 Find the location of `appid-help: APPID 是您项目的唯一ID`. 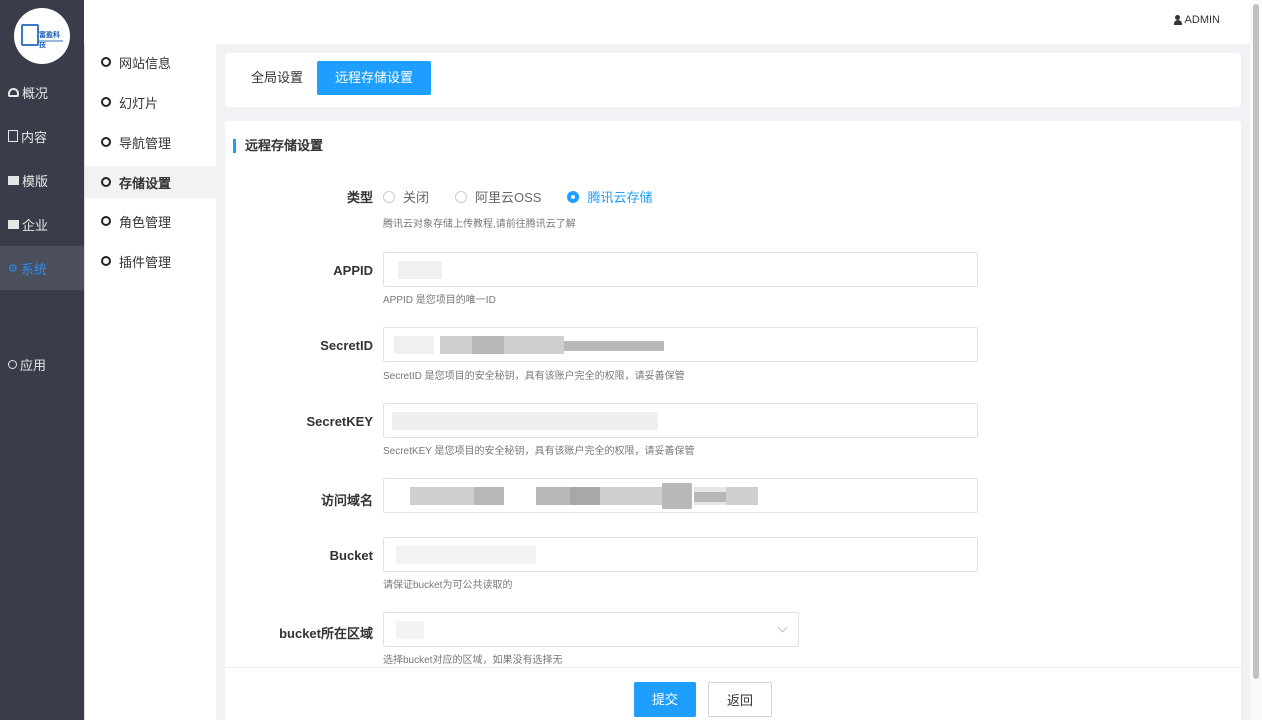

appid-help: APPID 是您项目的唯一ID is located at coordinates (439, 300).